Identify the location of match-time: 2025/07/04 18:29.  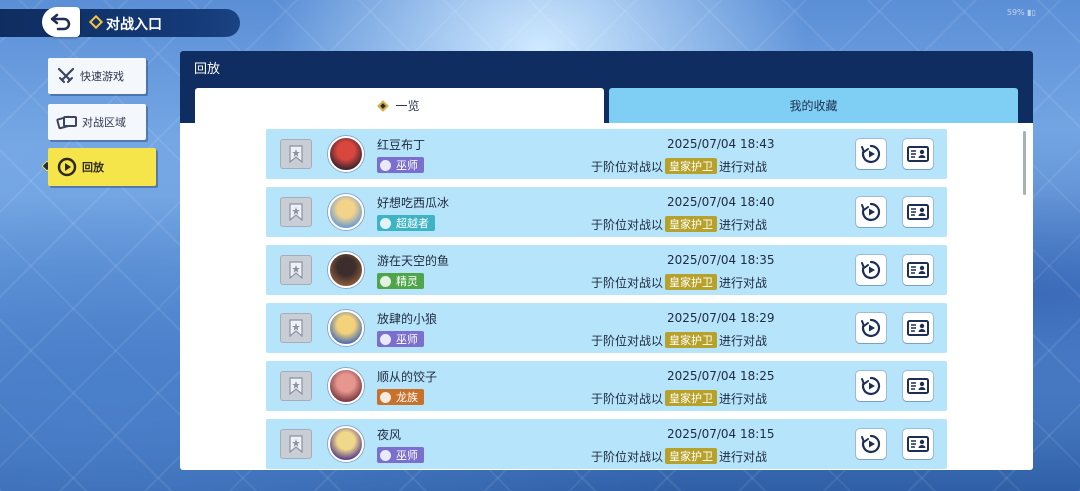
(721, 318).